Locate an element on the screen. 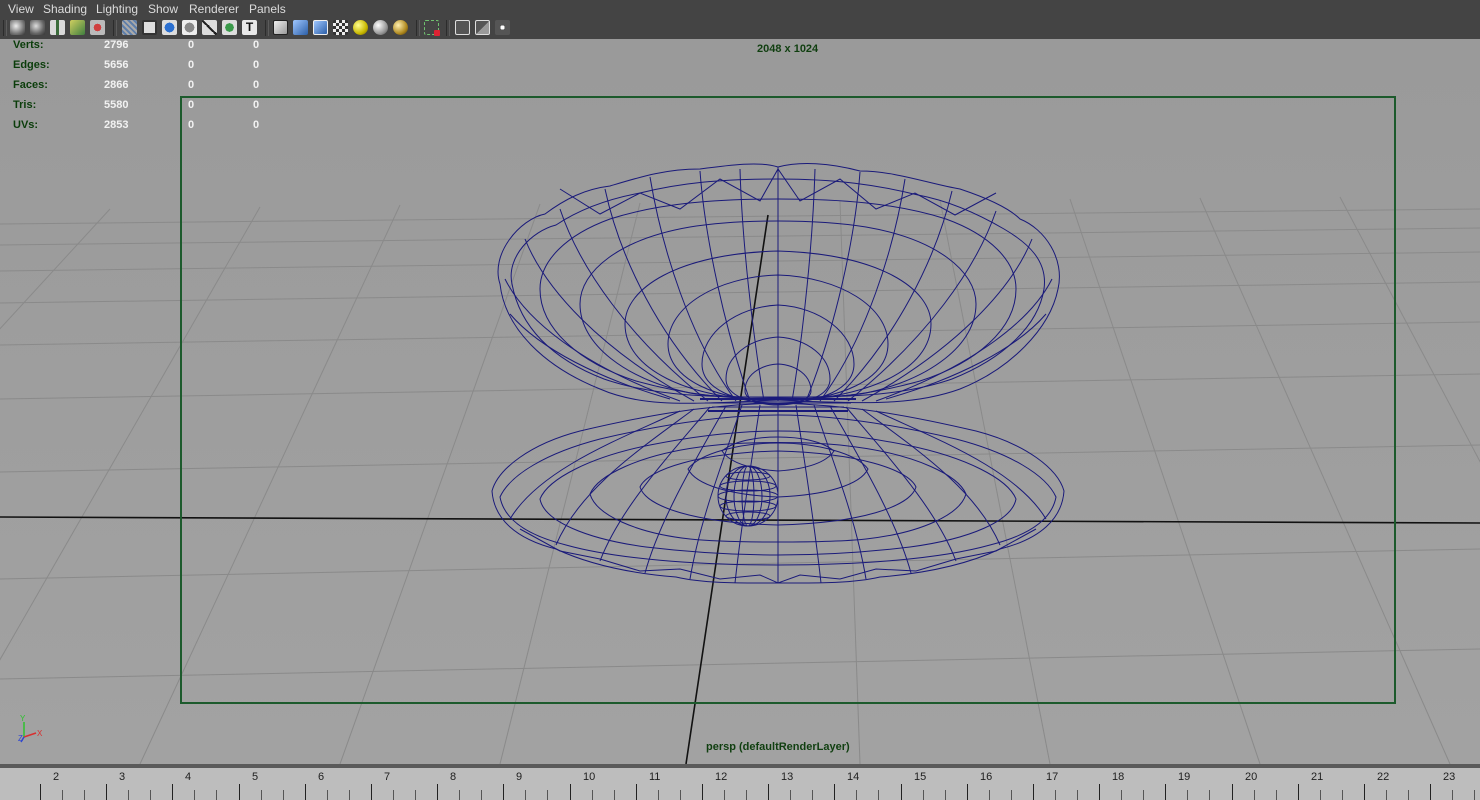  safe-action-icon is located at coordinates (229, 27).